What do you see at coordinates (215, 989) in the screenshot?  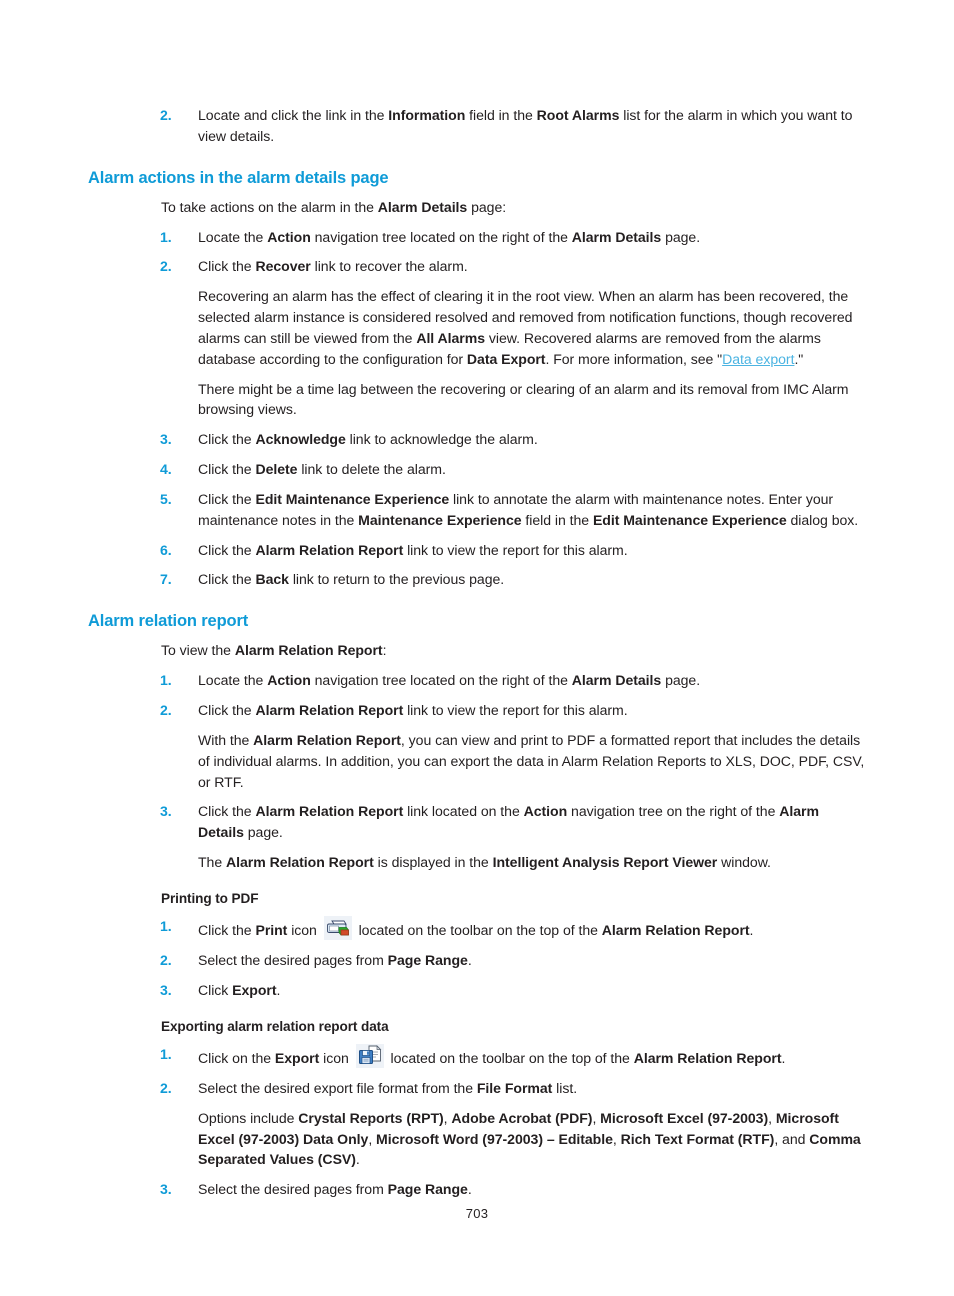 I see `step-text-1: Click` at bounding box center [215, 989].